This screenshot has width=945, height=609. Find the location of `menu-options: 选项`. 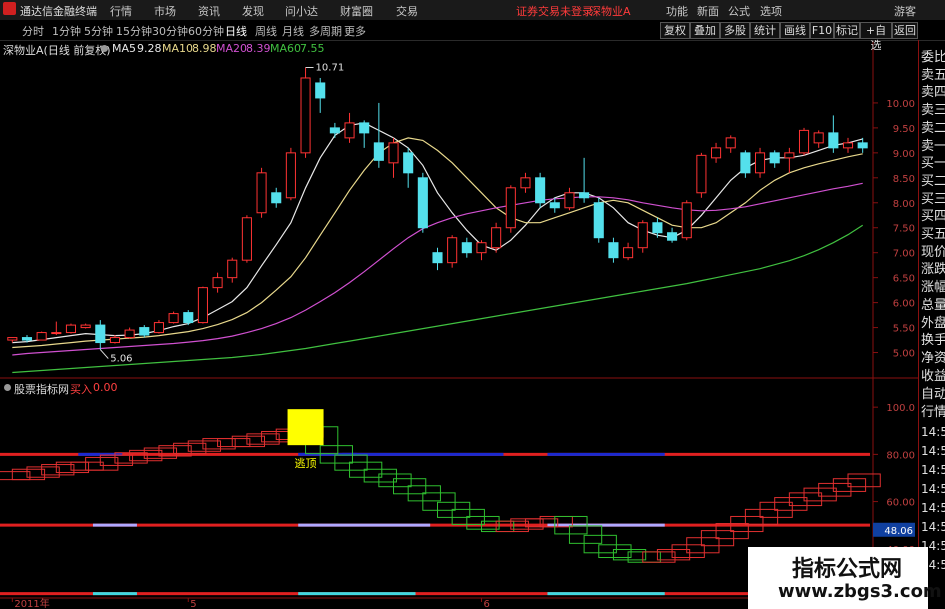

menu-options: 选项 is located at coordinates (771, 11).